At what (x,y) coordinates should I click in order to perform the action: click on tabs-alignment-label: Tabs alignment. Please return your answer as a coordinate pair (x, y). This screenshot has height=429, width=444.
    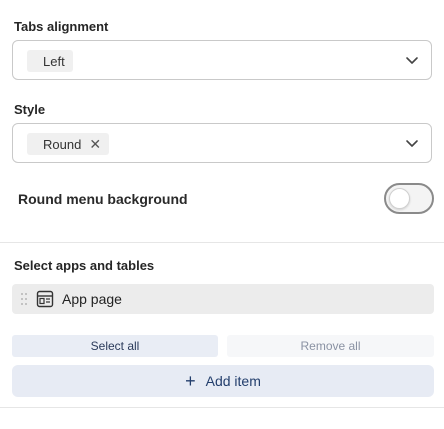
    Looking at the image, I should click on (61, 26).